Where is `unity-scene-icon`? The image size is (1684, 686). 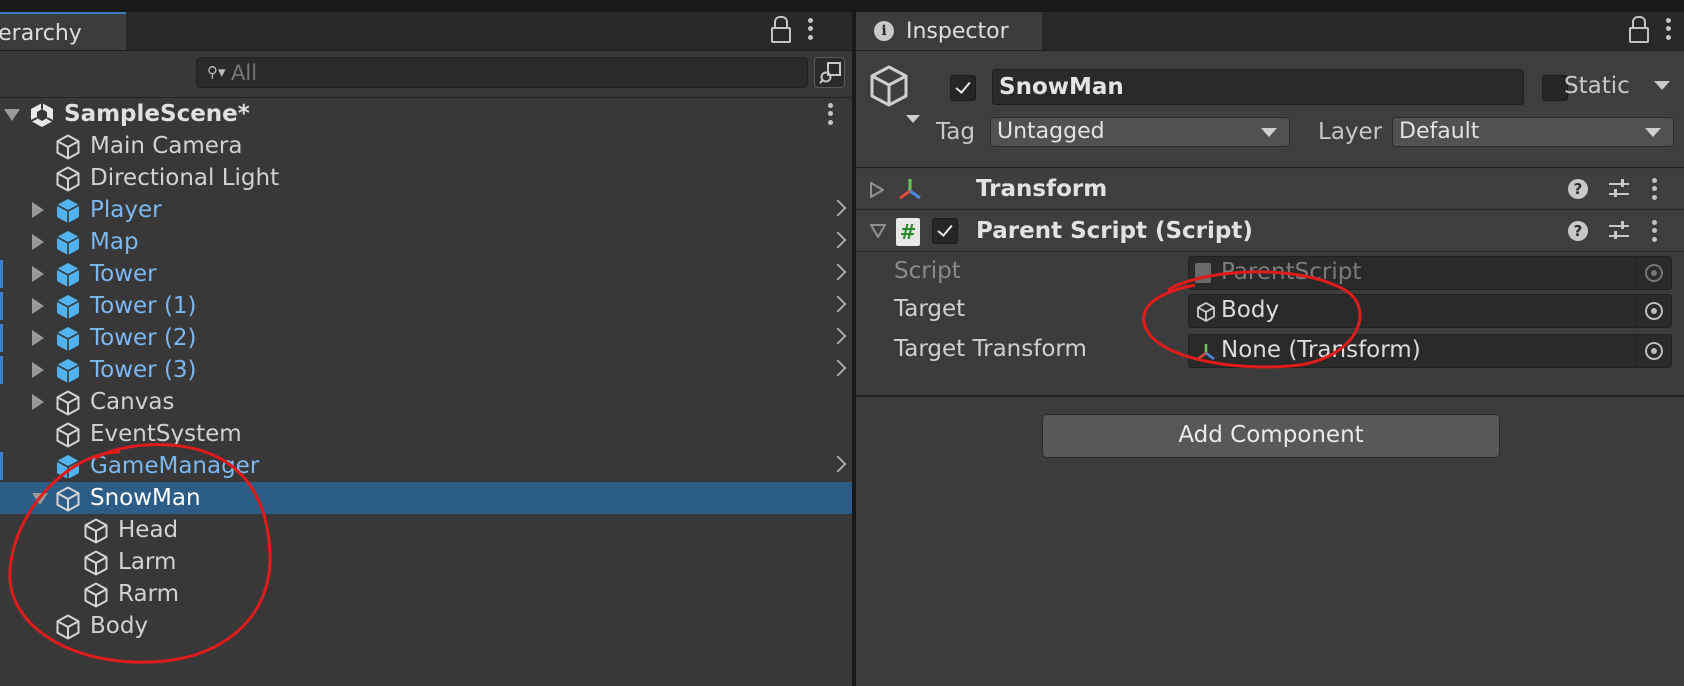 unity-scene-icon is located at coordinates (42, 115).